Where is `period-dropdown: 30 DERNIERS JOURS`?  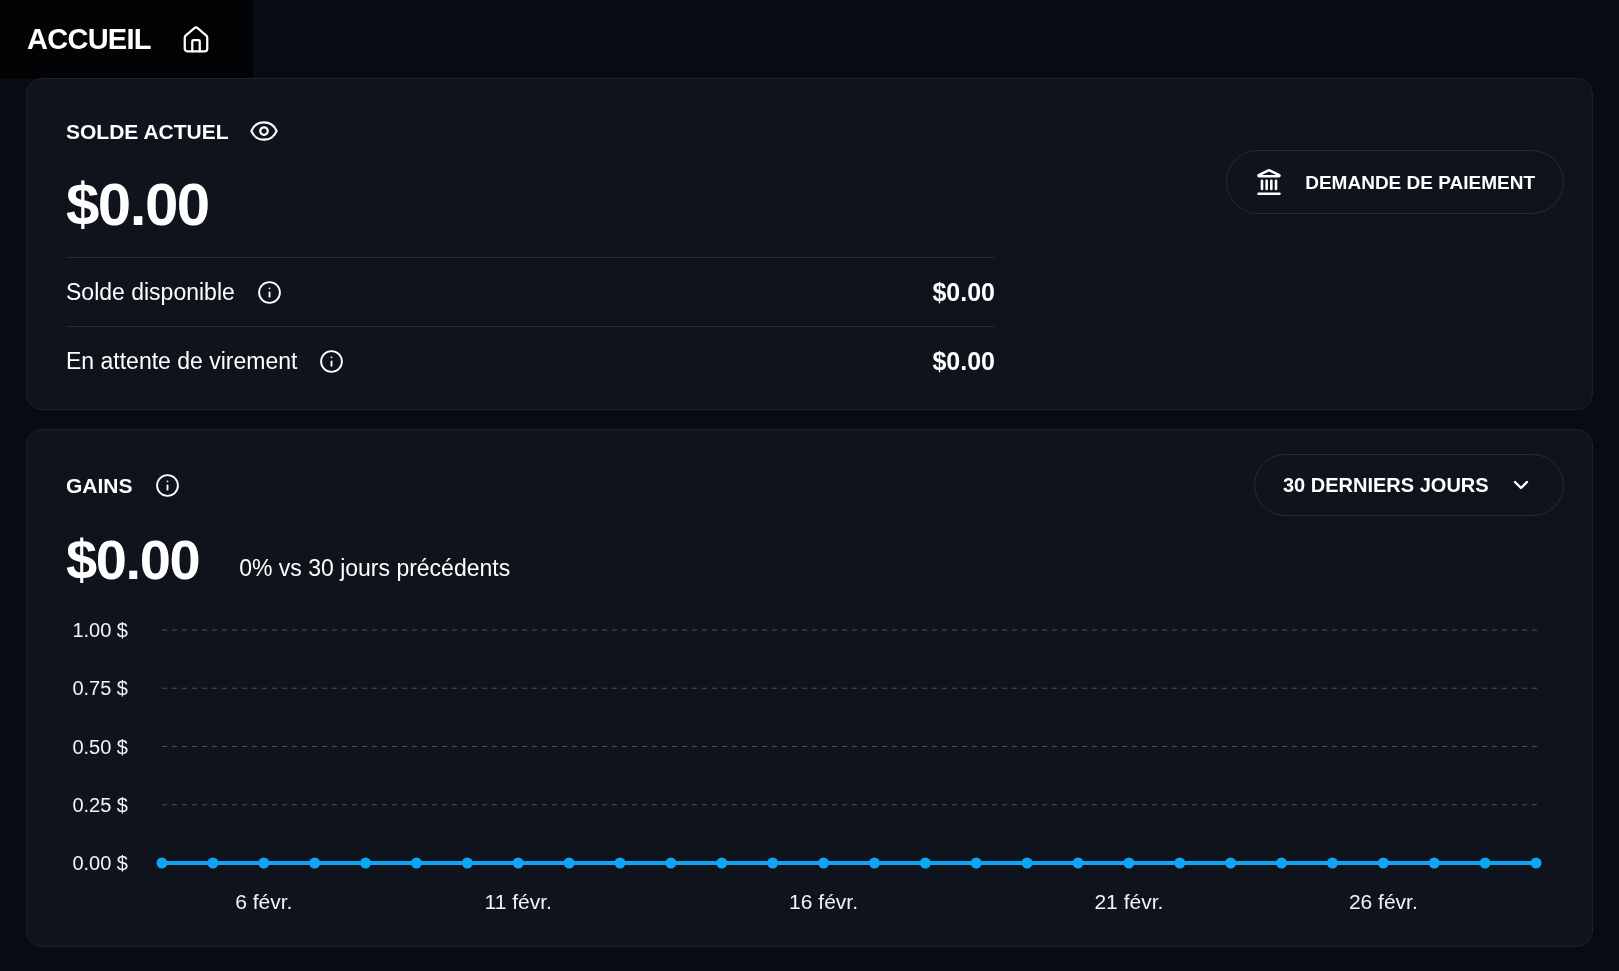 period-dropdown: 30 DERNIERS JOURS is located at coordinates (1409, 485).